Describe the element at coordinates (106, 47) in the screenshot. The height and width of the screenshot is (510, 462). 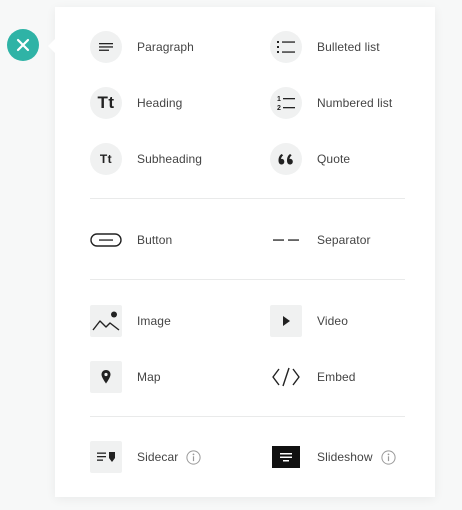
I see `paragraph-icon` at that location.